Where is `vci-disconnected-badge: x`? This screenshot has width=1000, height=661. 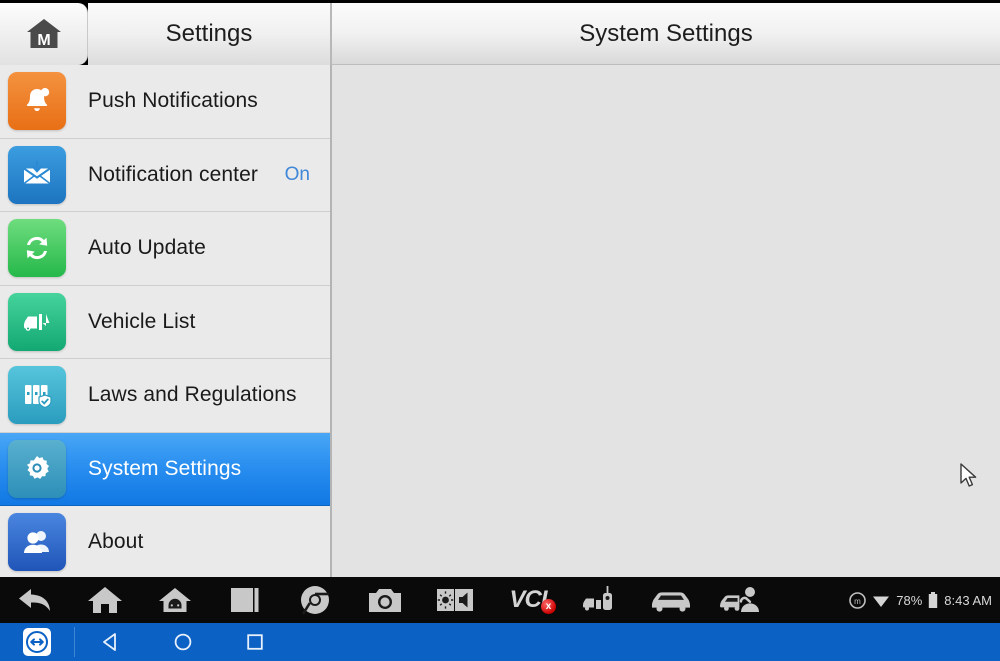
vci-disconnected-badge: x is located at coordinates (548, 606).